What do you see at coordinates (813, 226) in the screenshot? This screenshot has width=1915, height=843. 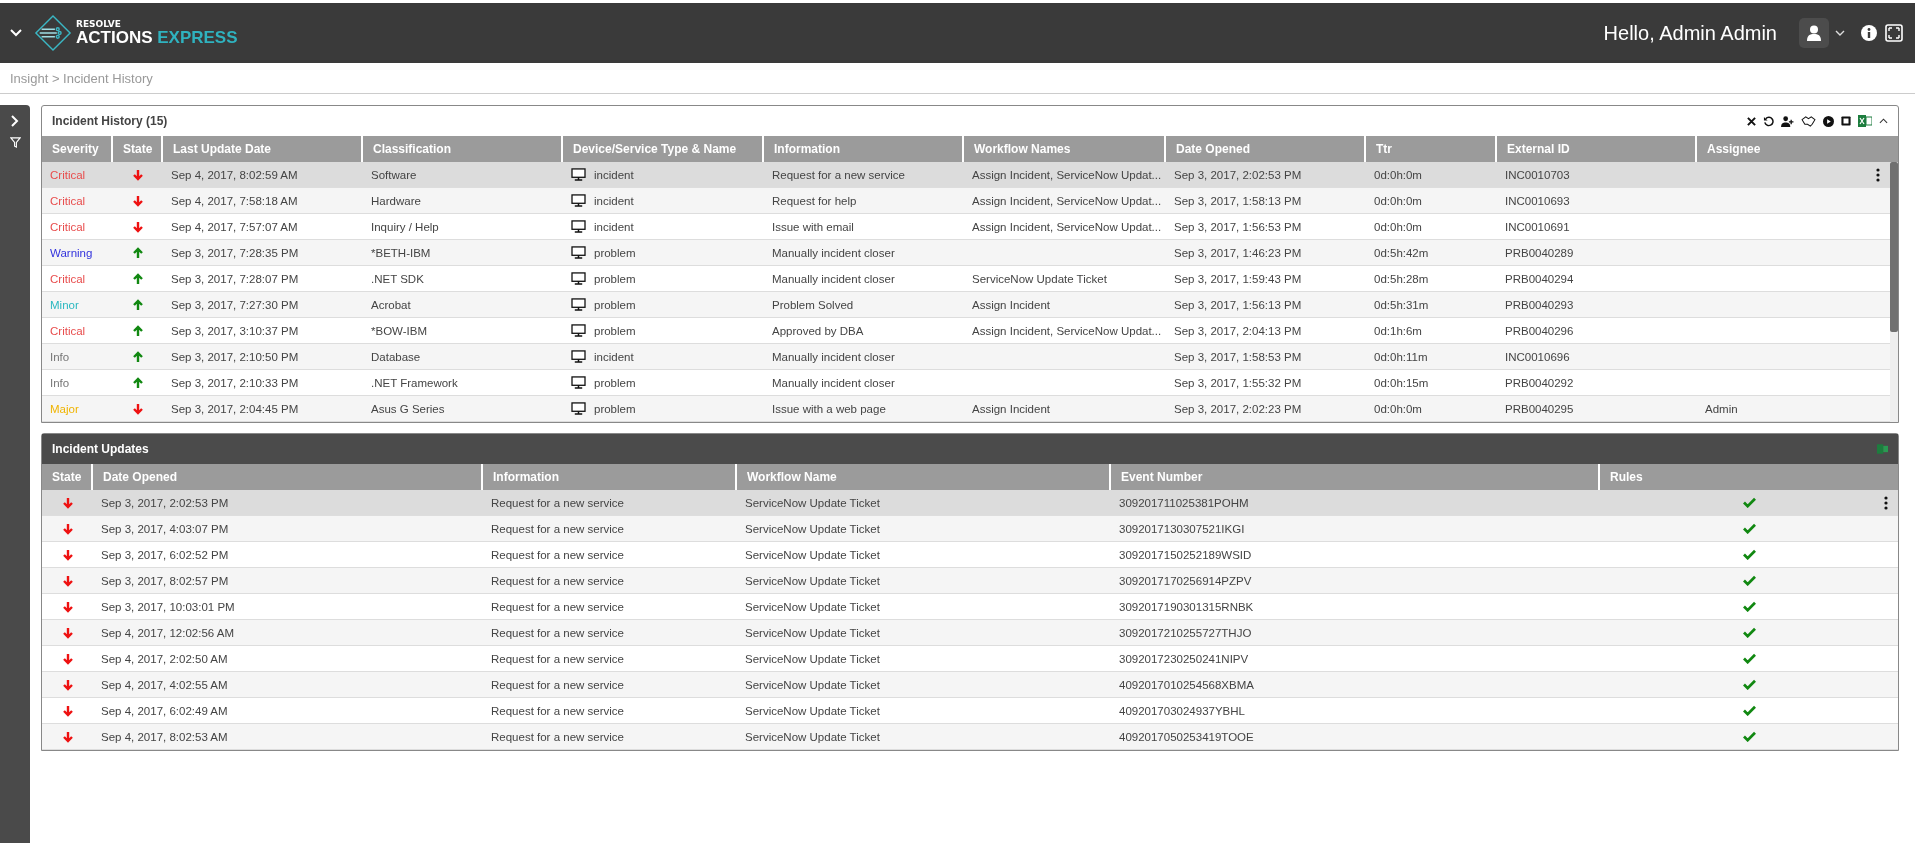 I see `table-cell: Issue with email` at bounding box center [813, 226].